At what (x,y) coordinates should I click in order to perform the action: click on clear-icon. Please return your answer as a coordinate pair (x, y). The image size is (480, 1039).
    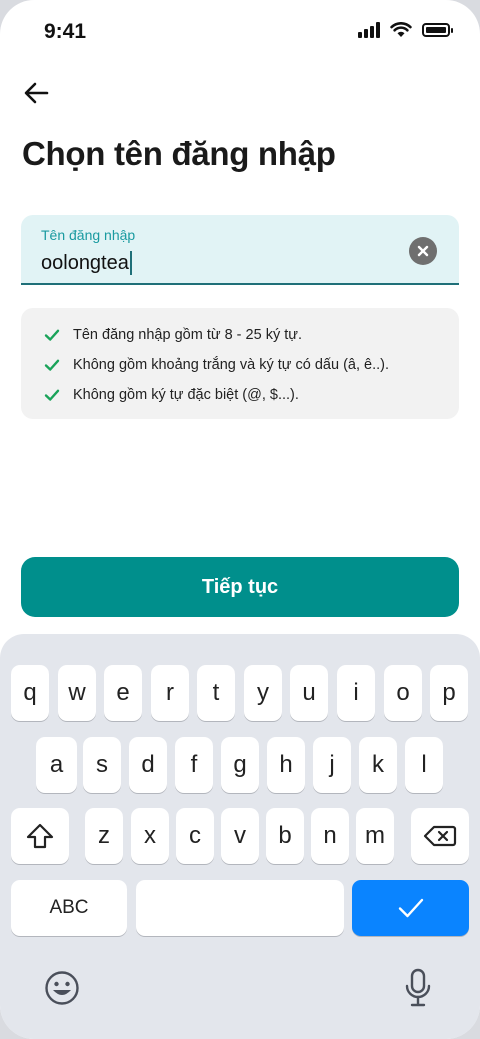
    Looking at the image, I should click on (423, 251).